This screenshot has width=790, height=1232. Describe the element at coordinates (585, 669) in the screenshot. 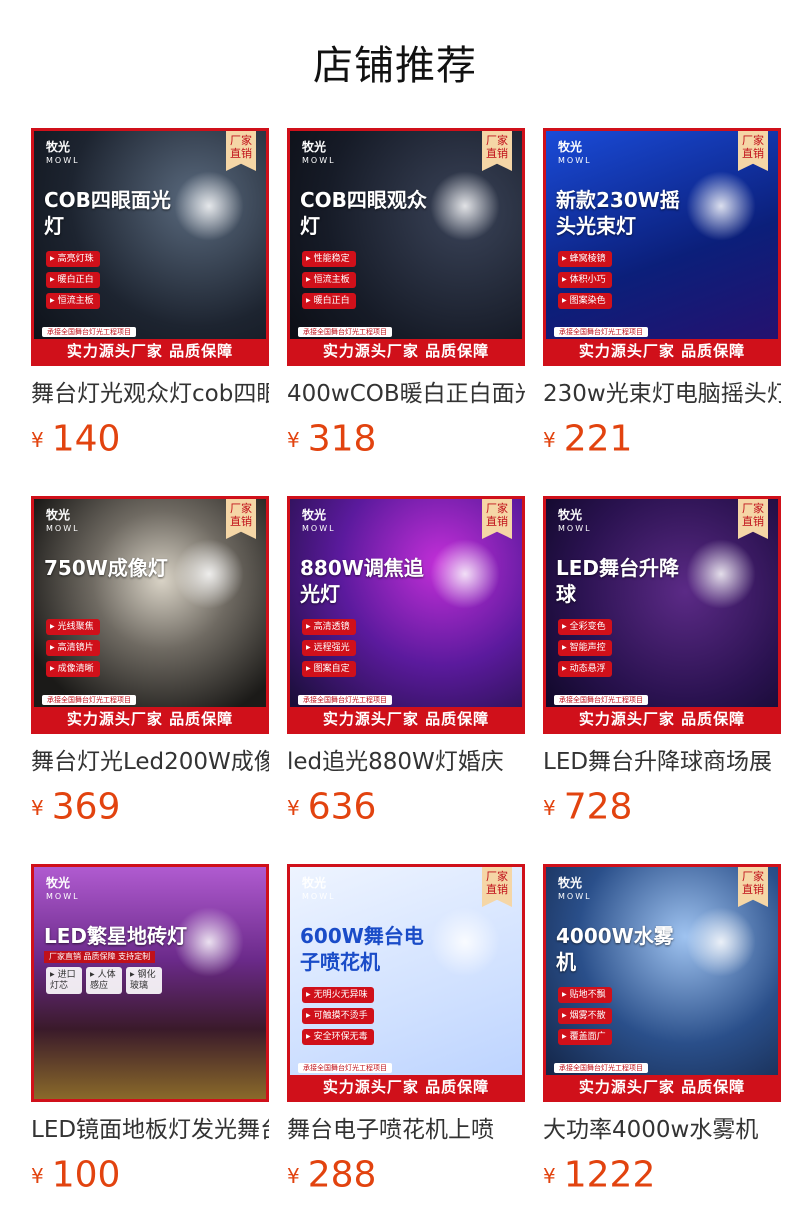

I see `feature-tag: 动态悬浮` at that location.